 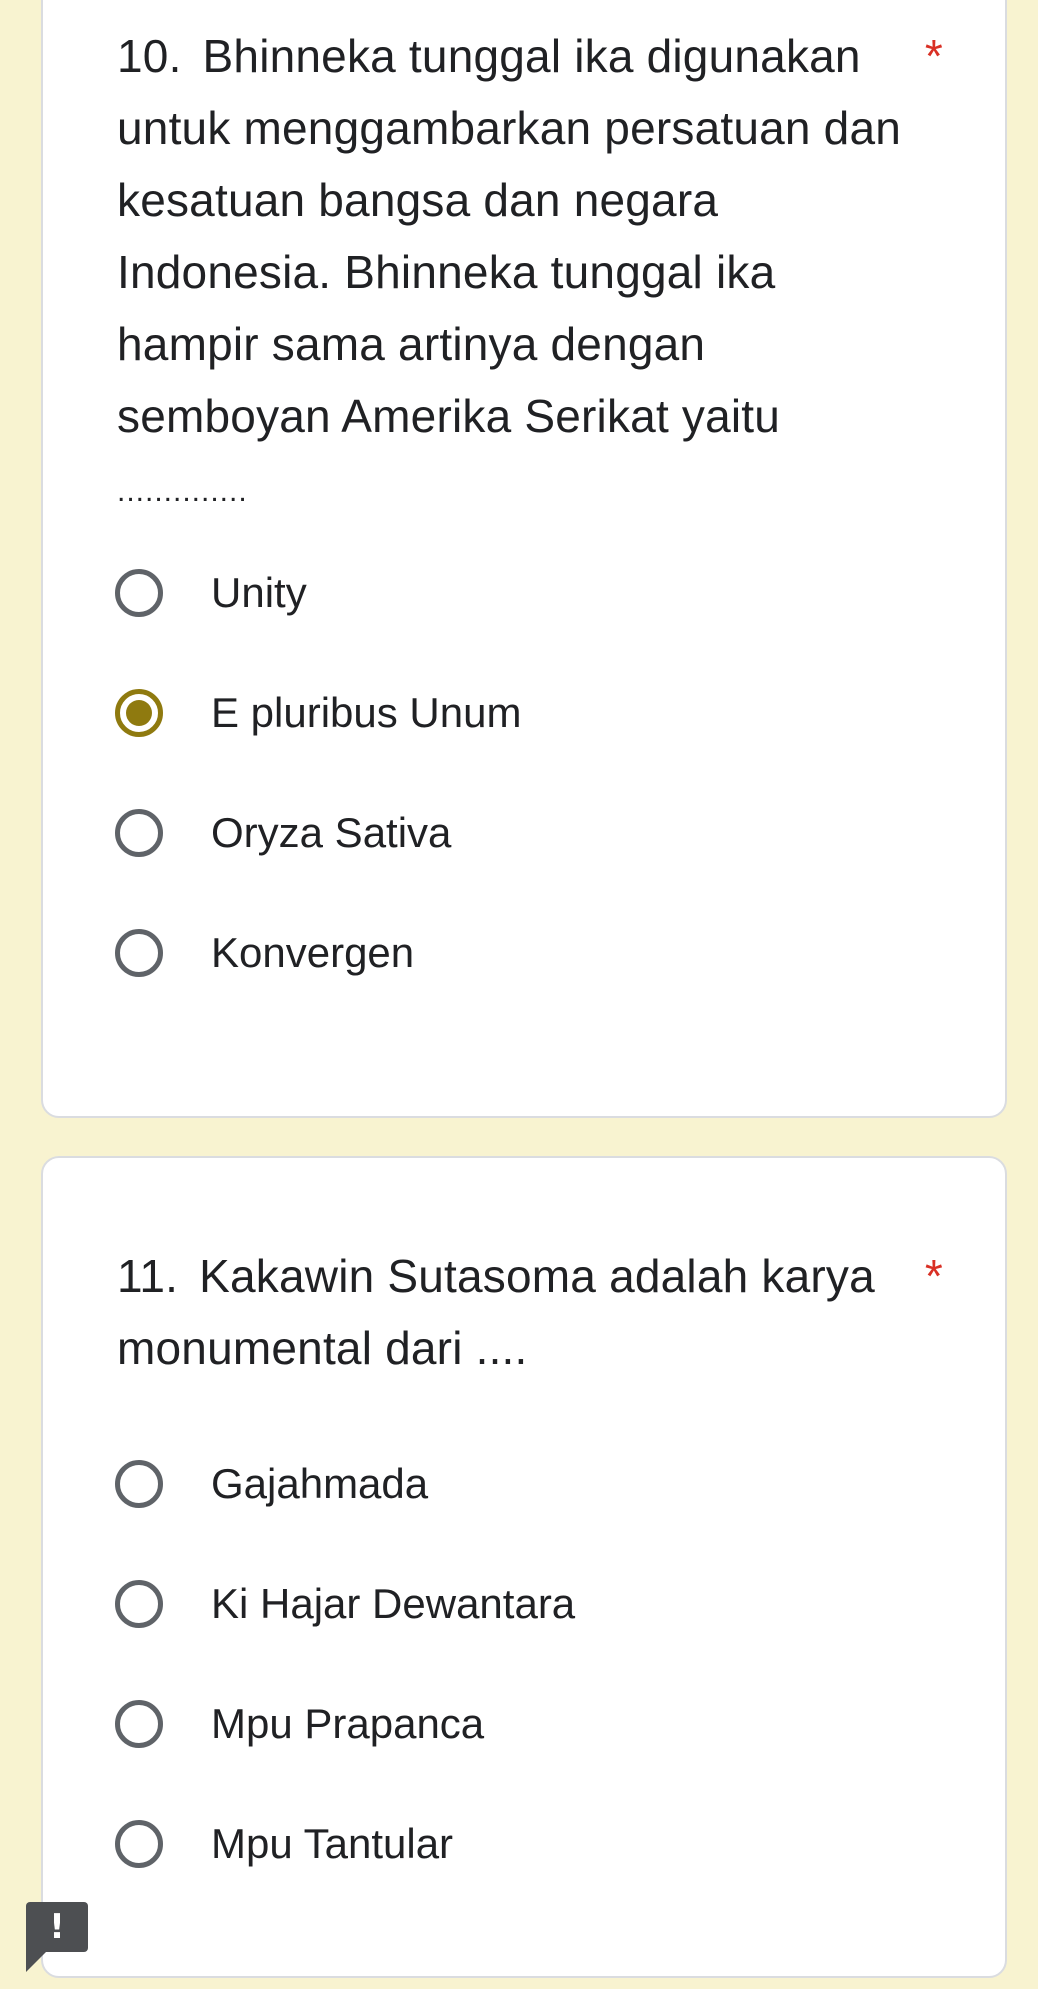 What do you see at coordinates (313, 952) in the screenshot?
I see `option-label: Konvergen` at bounding box center [313, 952].